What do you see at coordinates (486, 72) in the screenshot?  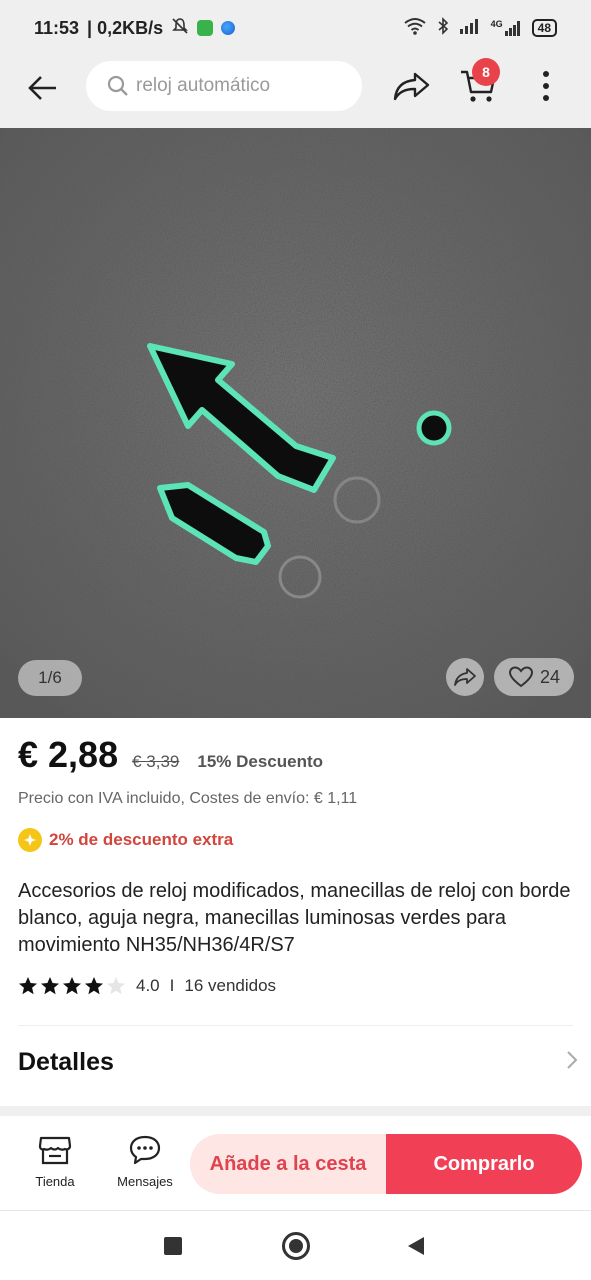 I see `cart-count-badge: 8` at bounding box center [486, 72].